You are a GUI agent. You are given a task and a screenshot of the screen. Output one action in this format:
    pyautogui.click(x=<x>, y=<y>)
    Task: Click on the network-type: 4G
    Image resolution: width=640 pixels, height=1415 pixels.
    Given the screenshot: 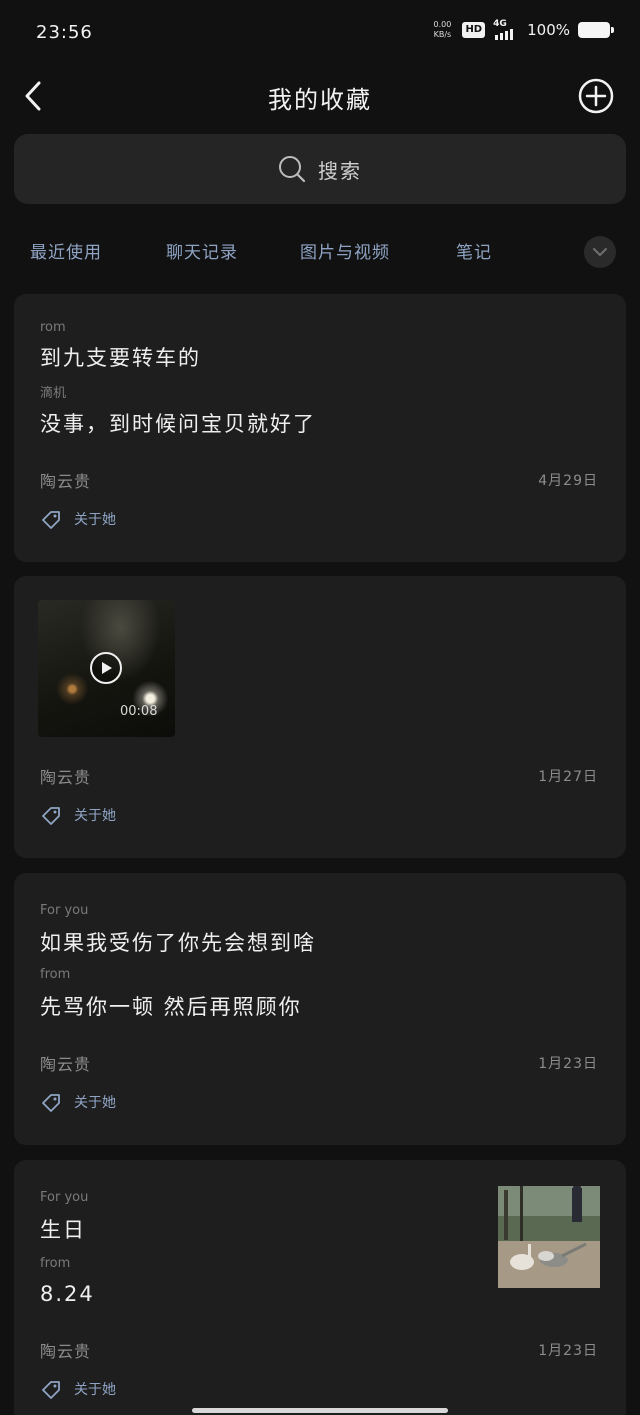 What is the action you would take?
    pyautogui.click(x=500, y=24)
    